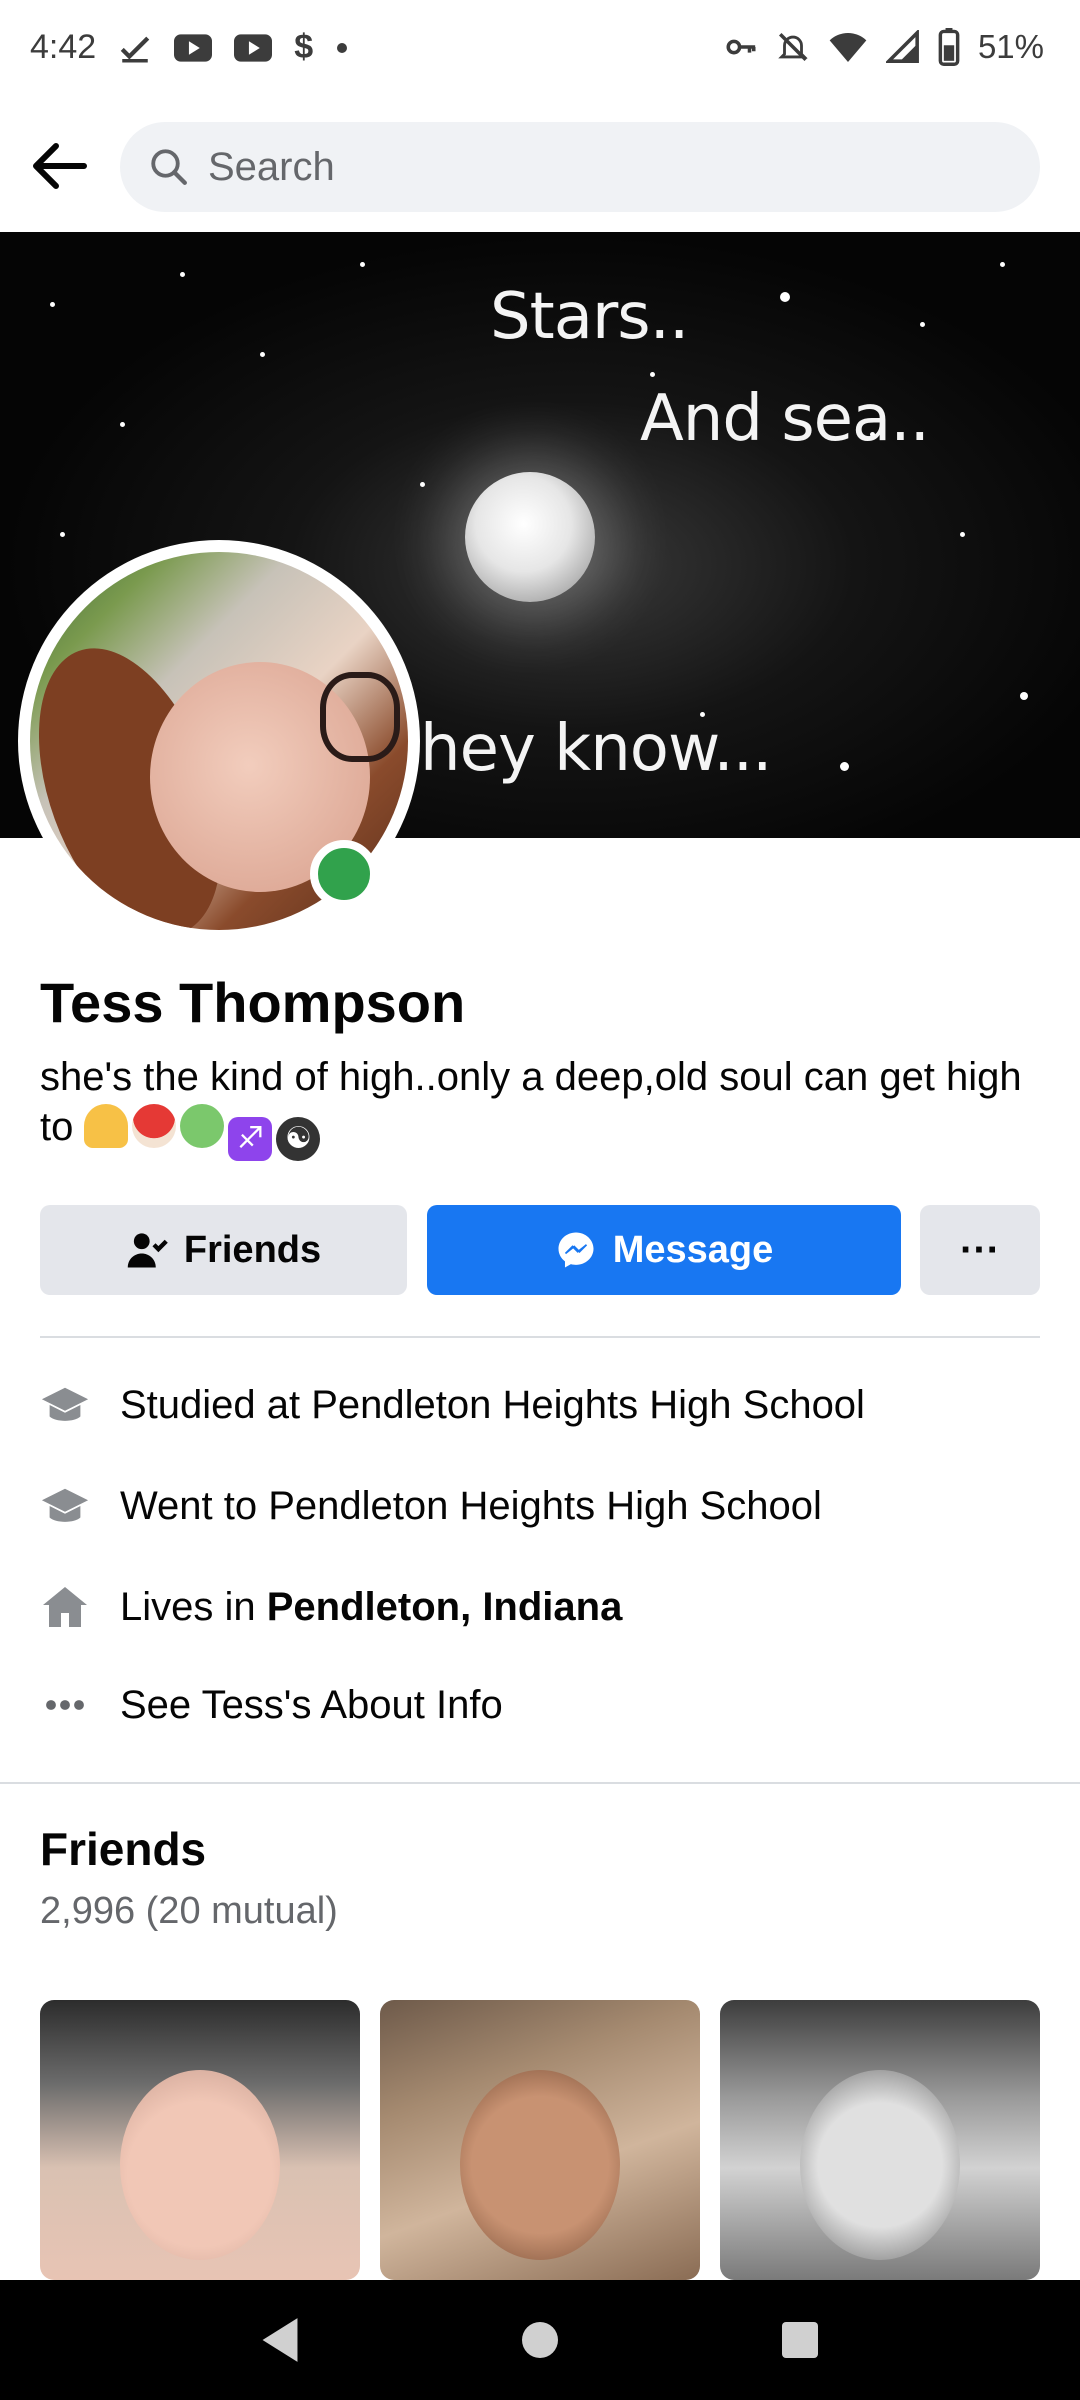 The height and width of the screenshot is (2400, 1080). What do you see at coordinates (344, 874) in the screenshot?
I see `online-status-indicator` at bounding box center [344, 874].